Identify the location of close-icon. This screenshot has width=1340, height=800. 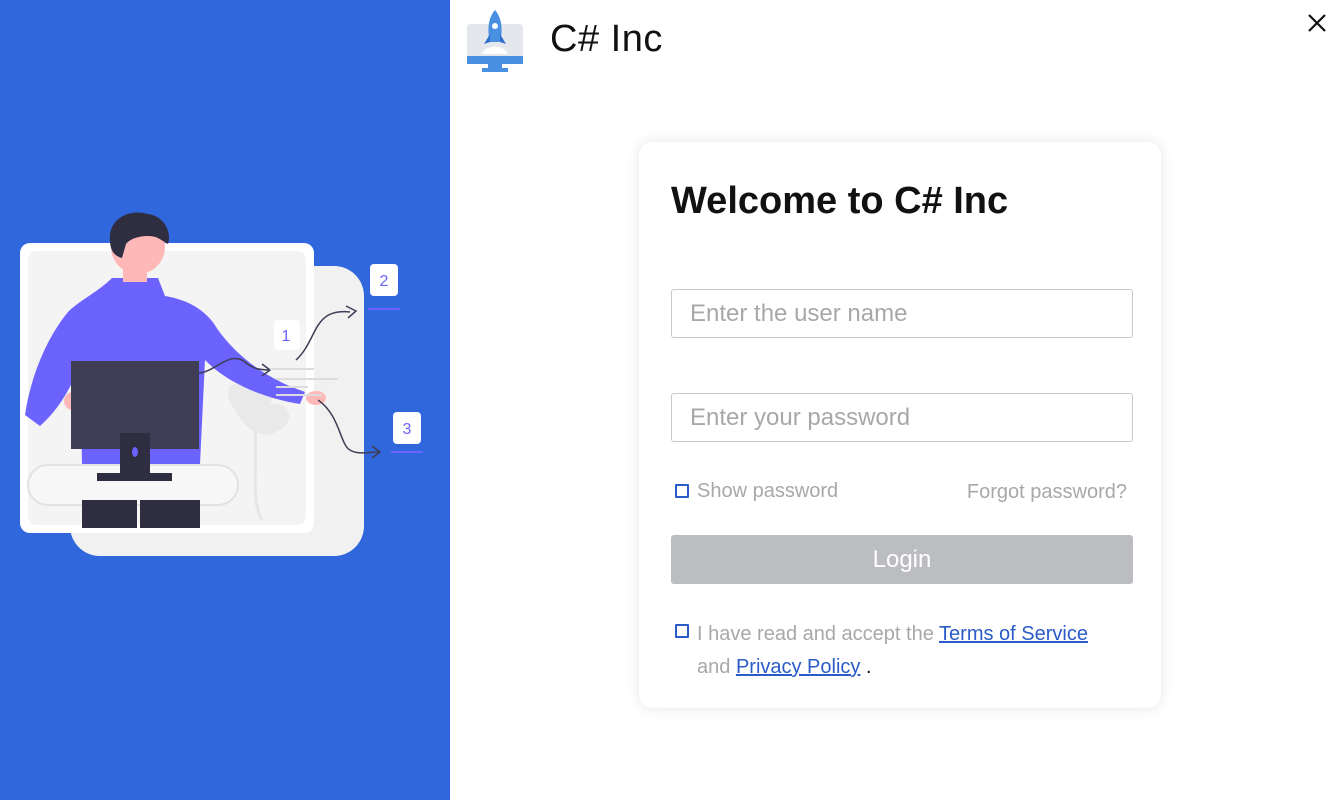
(1317, 23).